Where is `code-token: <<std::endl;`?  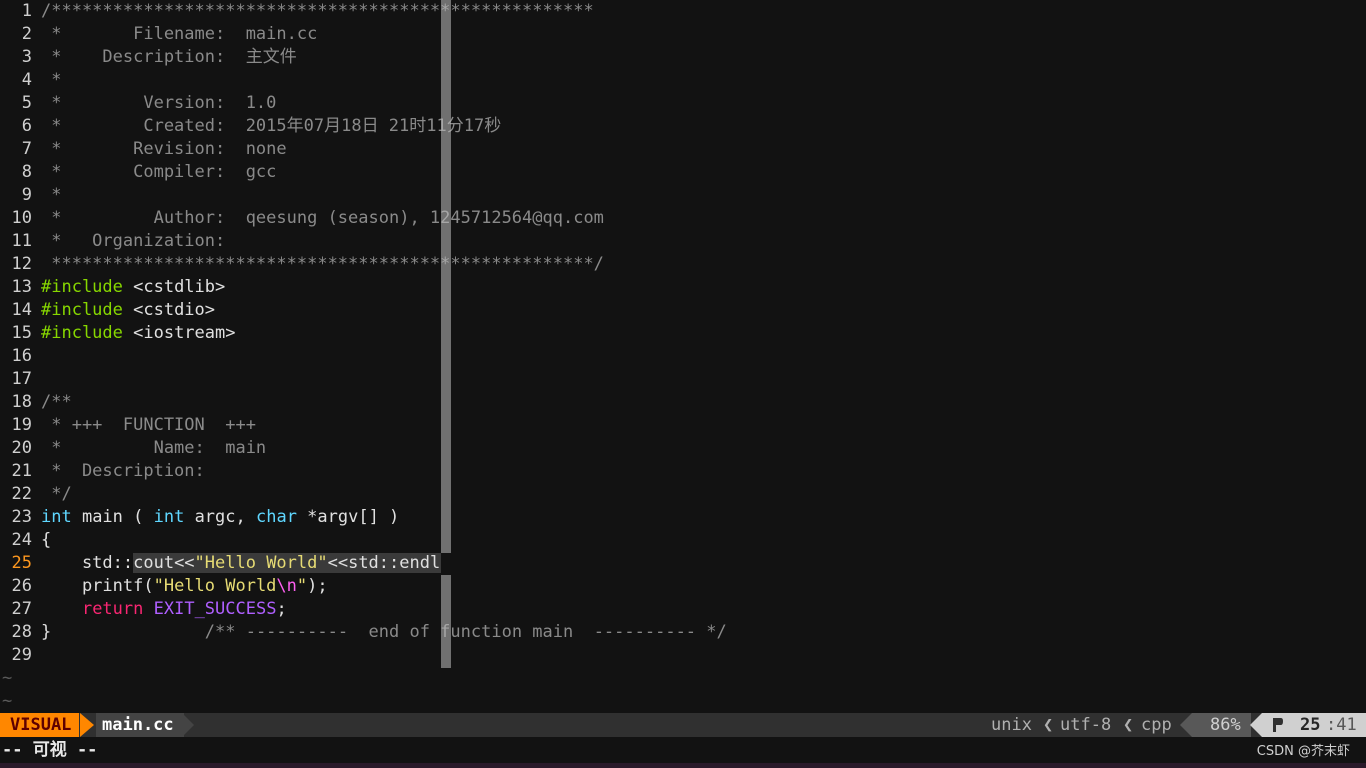 code-token: <<std::endl; is located at coordinates (389, 563).